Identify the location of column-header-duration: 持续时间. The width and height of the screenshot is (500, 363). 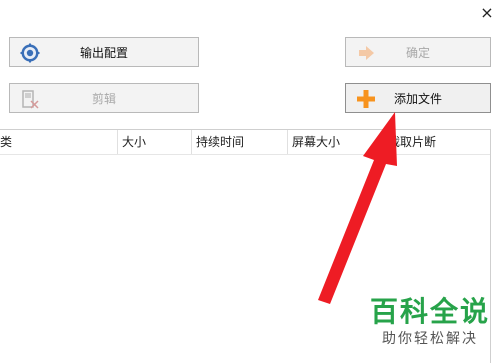
(240, 142).